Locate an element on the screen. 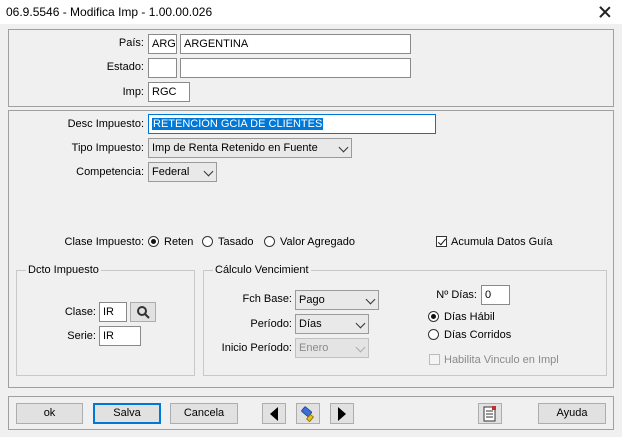 The height and width of the screenshot is (437, 622). n-dias-label: Nº Días: is located at coordinates (456, 295).